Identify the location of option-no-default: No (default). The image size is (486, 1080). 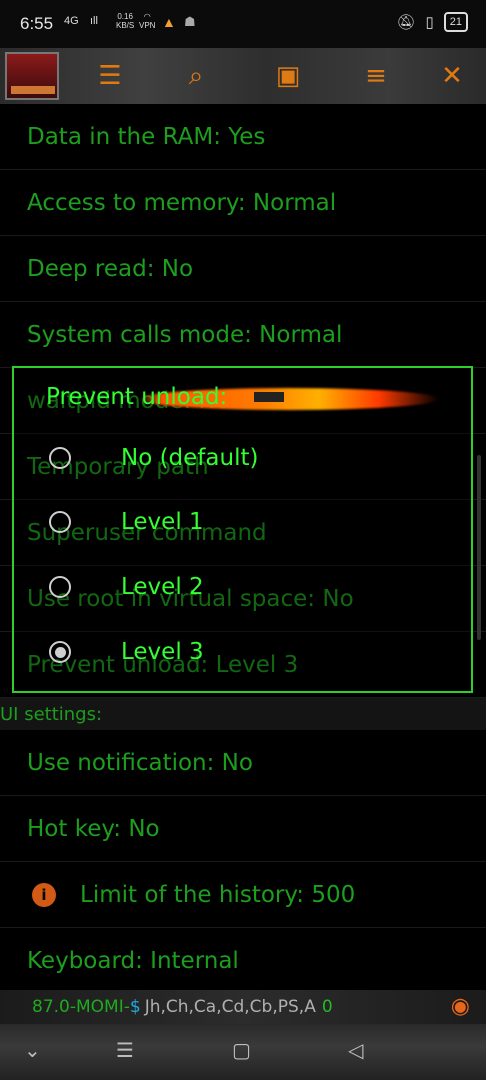
(249, 458).